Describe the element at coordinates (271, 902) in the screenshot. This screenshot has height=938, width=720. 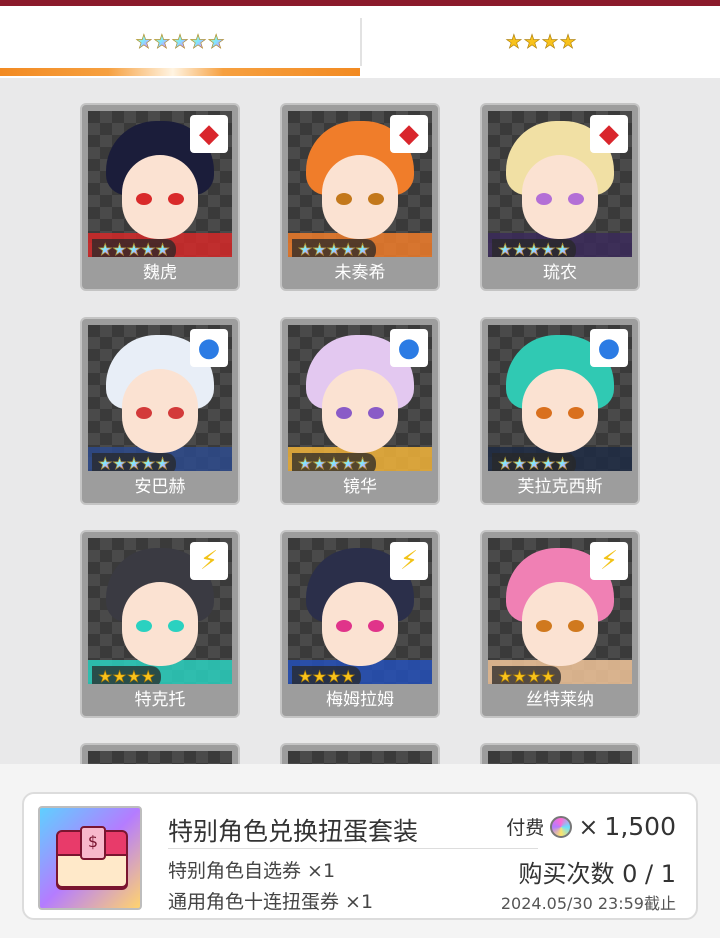
I see `package-item-ten-pull-ticket: 通用角色十连扭蛋券 ×1` at that location.